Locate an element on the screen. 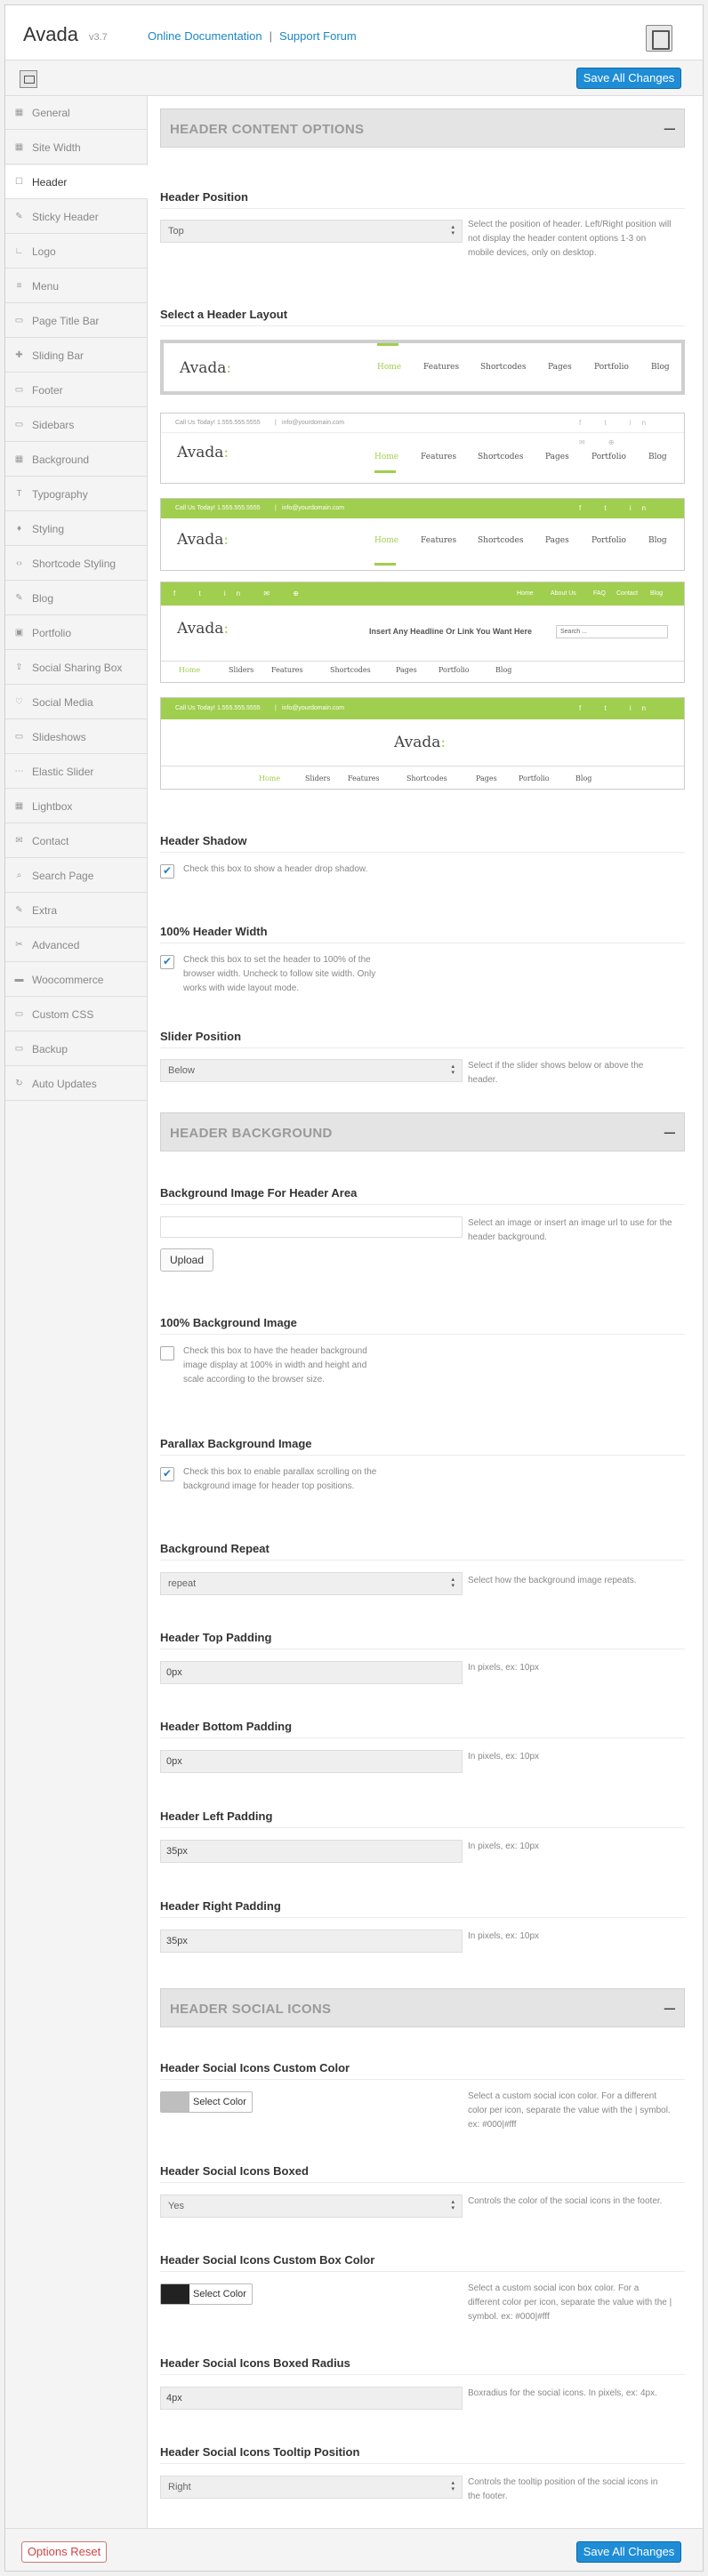  sidebar-item-social-sharing-box: ⇪ Social Sharing Box is located at coordinates (76, 668).